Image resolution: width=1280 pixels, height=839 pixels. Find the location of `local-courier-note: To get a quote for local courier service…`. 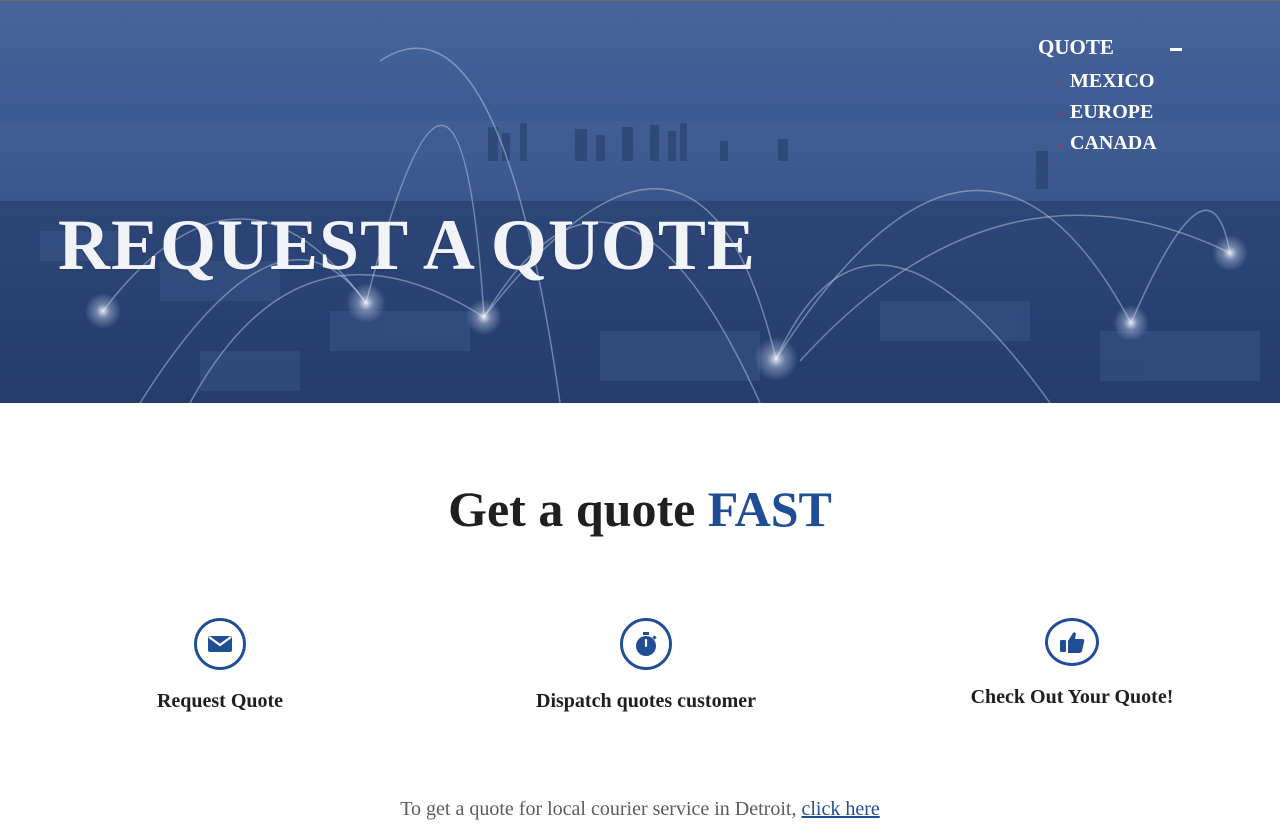

local-courier-note: To get a quote for local courier service… is located at coordinates (640, 809).